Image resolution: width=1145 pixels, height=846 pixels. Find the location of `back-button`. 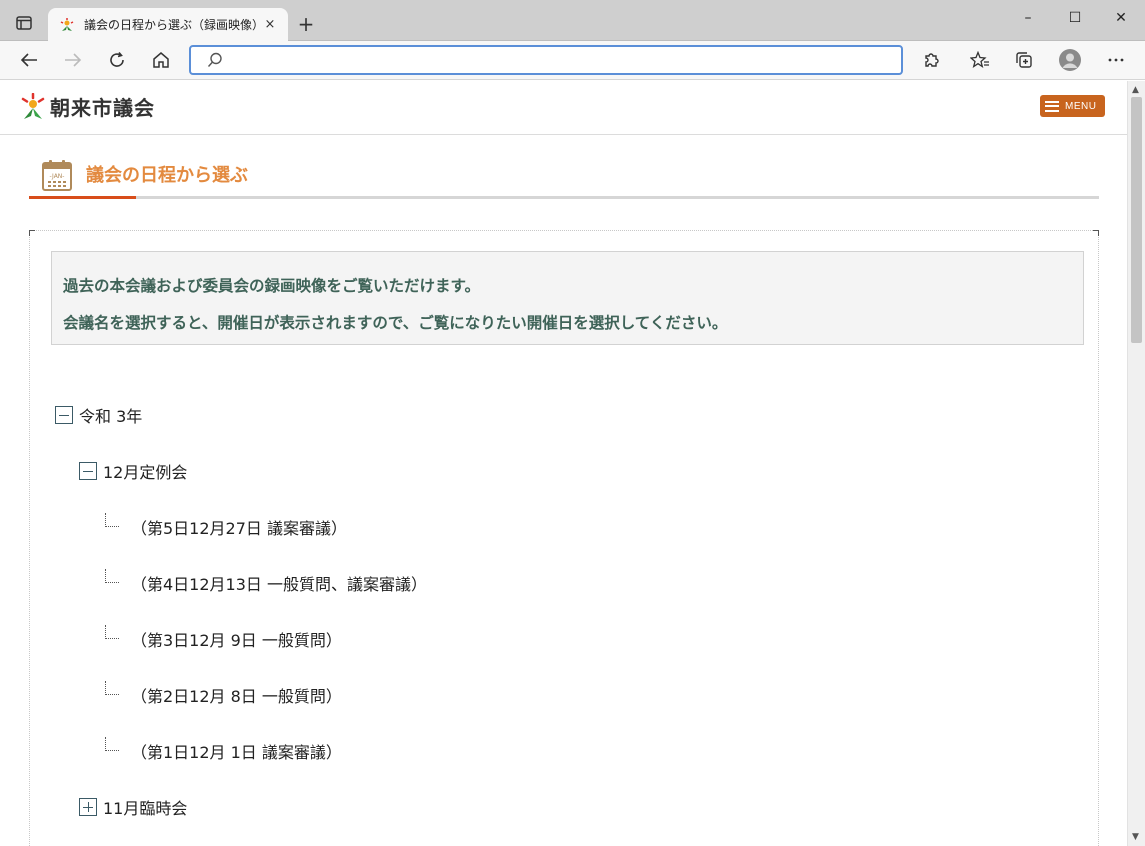

back-button is located at coordinates (29, 60).